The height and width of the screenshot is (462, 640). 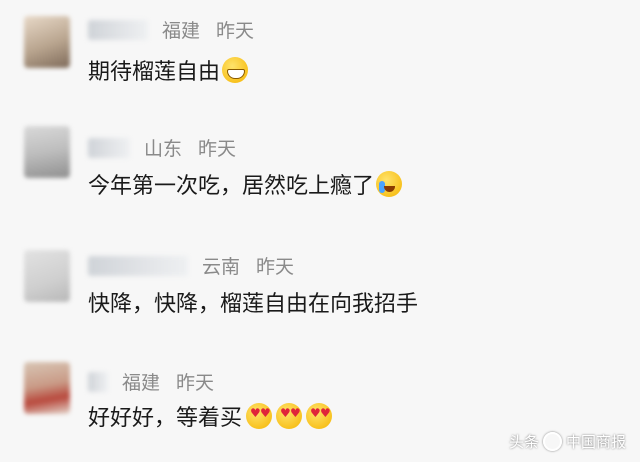 I want to click on at-icon, so click(x=552, y=441).